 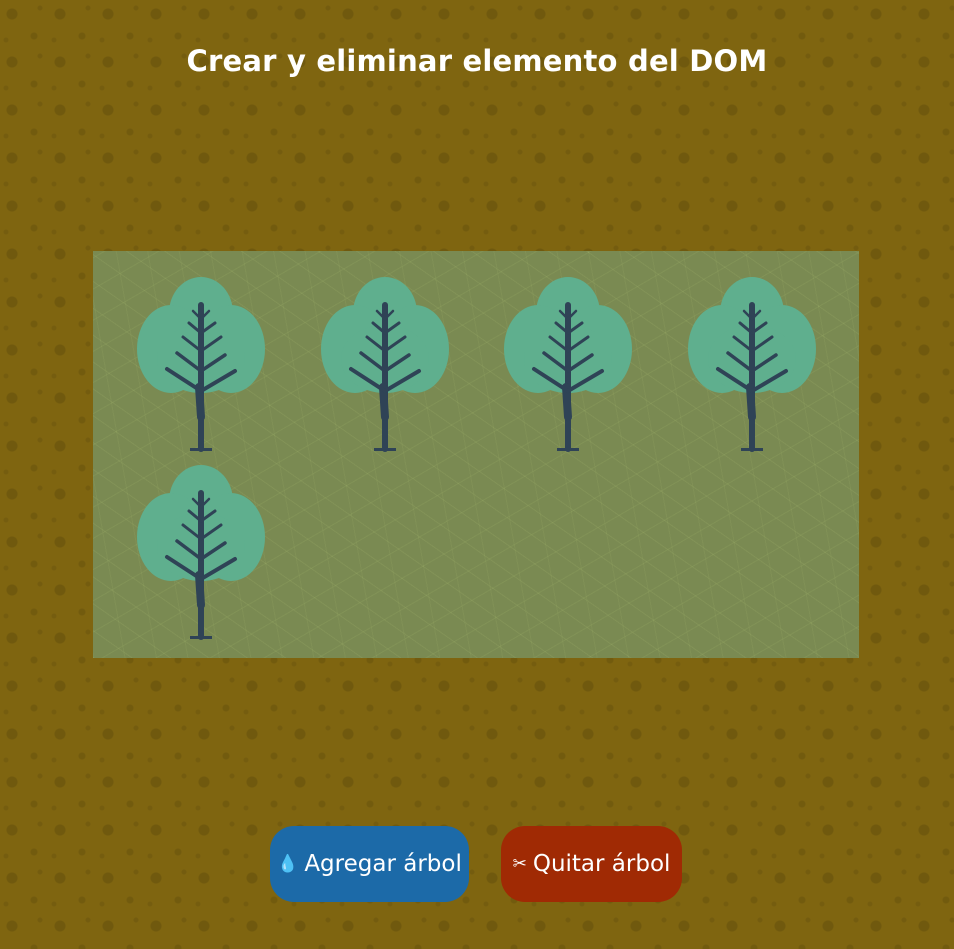 I want to click on remove-tree-button: ✂ Quitar árbol, so click(x=591, y=864).